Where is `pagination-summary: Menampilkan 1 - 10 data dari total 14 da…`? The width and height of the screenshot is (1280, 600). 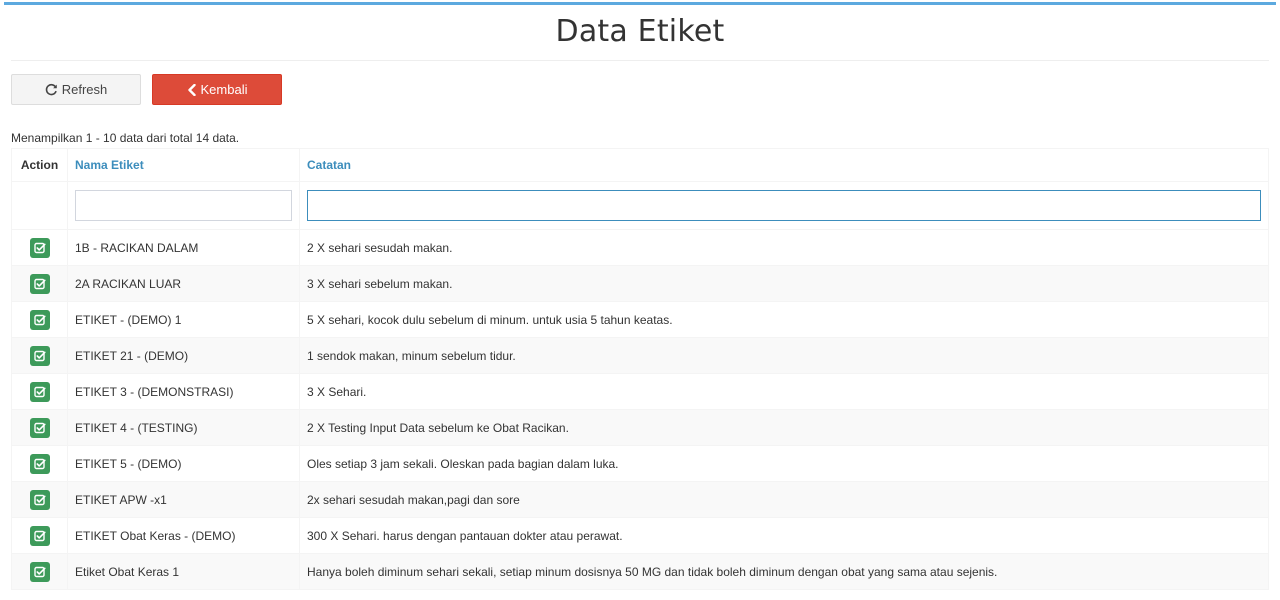
pagination-summary: Menampilkan 1 - 10 data dari total 14 da… is located at coordinates (125, 138).